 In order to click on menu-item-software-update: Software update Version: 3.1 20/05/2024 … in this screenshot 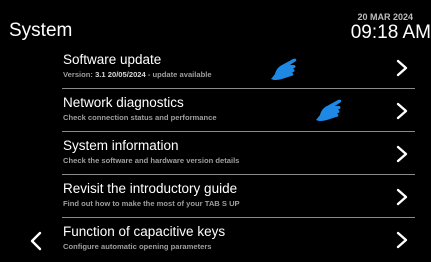, I will do `click(235, 67)`.